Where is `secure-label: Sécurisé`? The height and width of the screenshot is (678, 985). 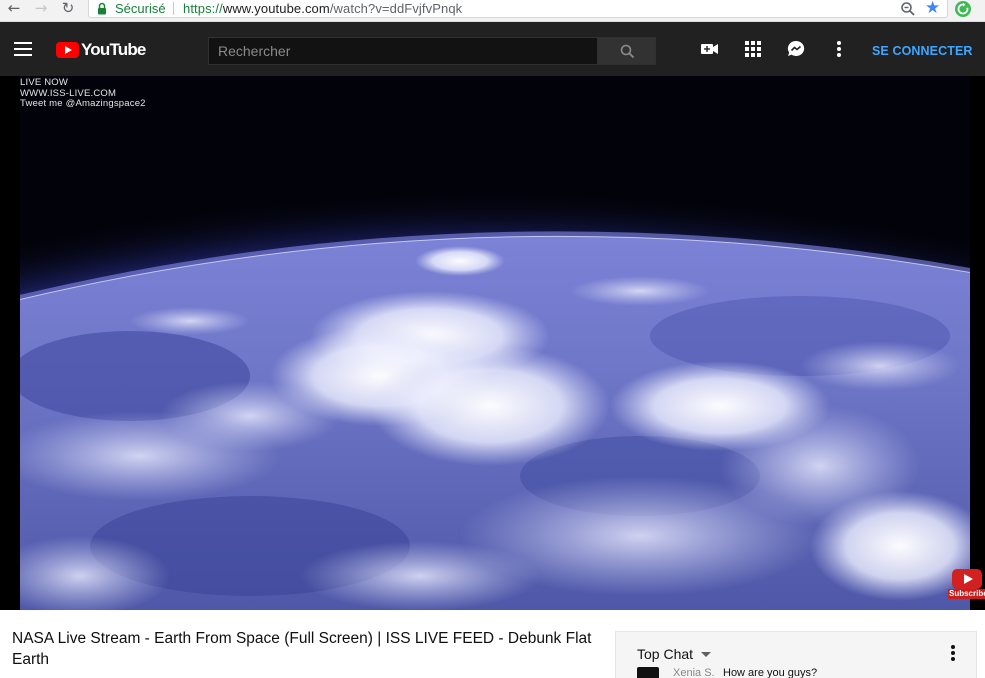
secure-label: Sécurisé is located at coordinates (140, 8).